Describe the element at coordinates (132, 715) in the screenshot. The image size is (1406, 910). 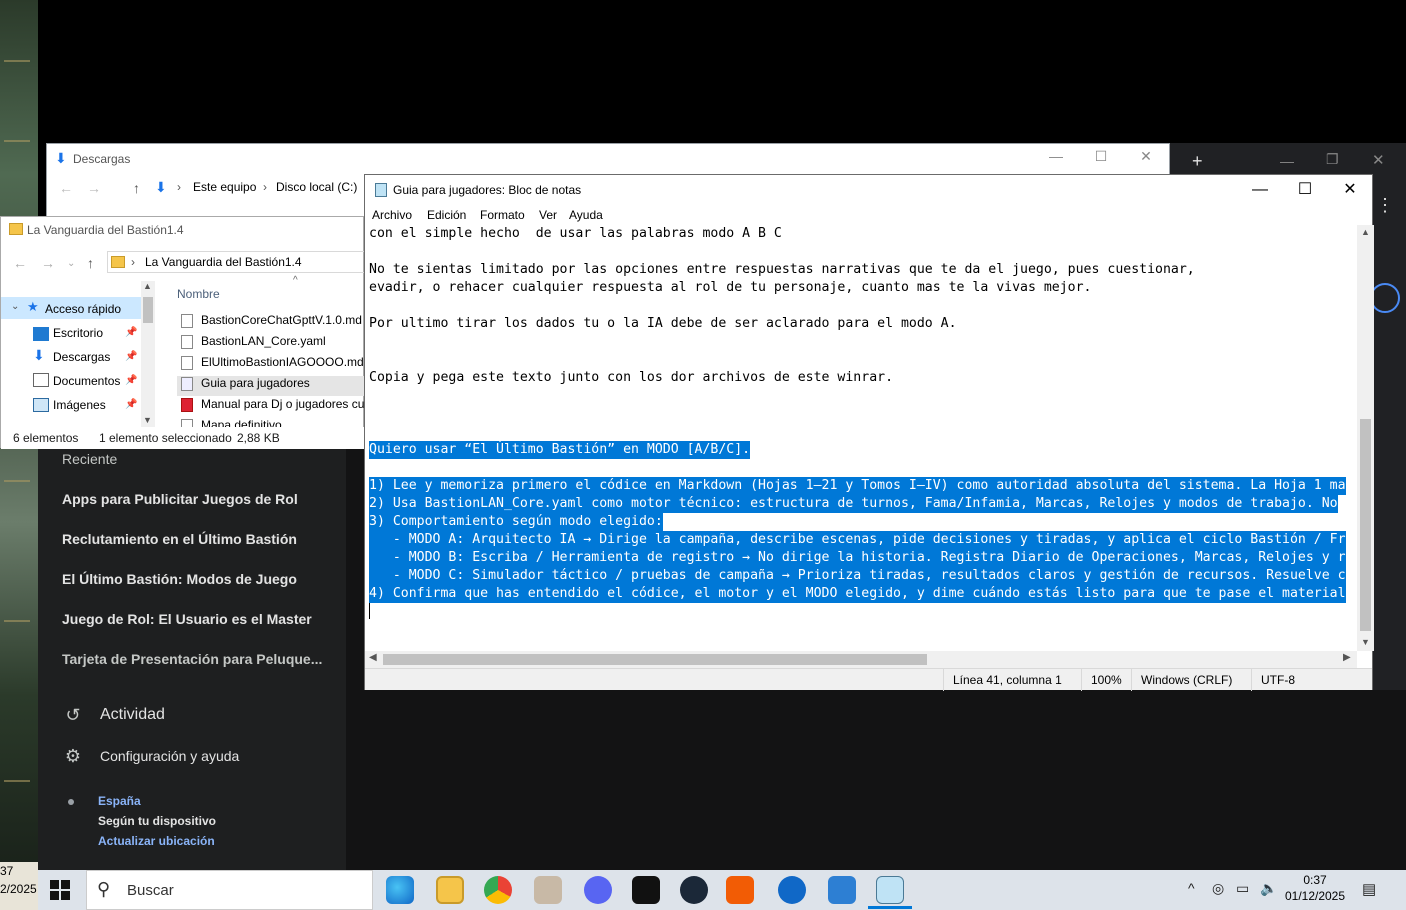
I see `activity-link: Actividad` at that location.